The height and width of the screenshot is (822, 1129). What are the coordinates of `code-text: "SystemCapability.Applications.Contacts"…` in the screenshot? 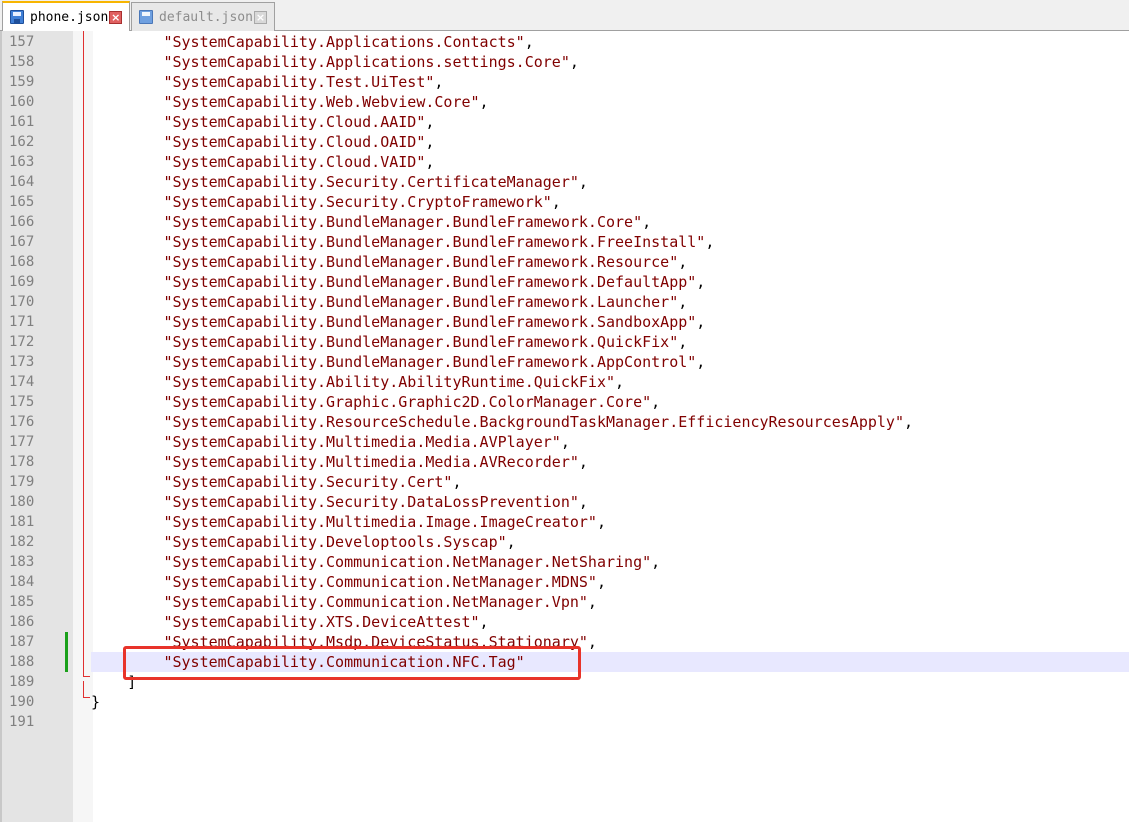 It's located at (348, 42).